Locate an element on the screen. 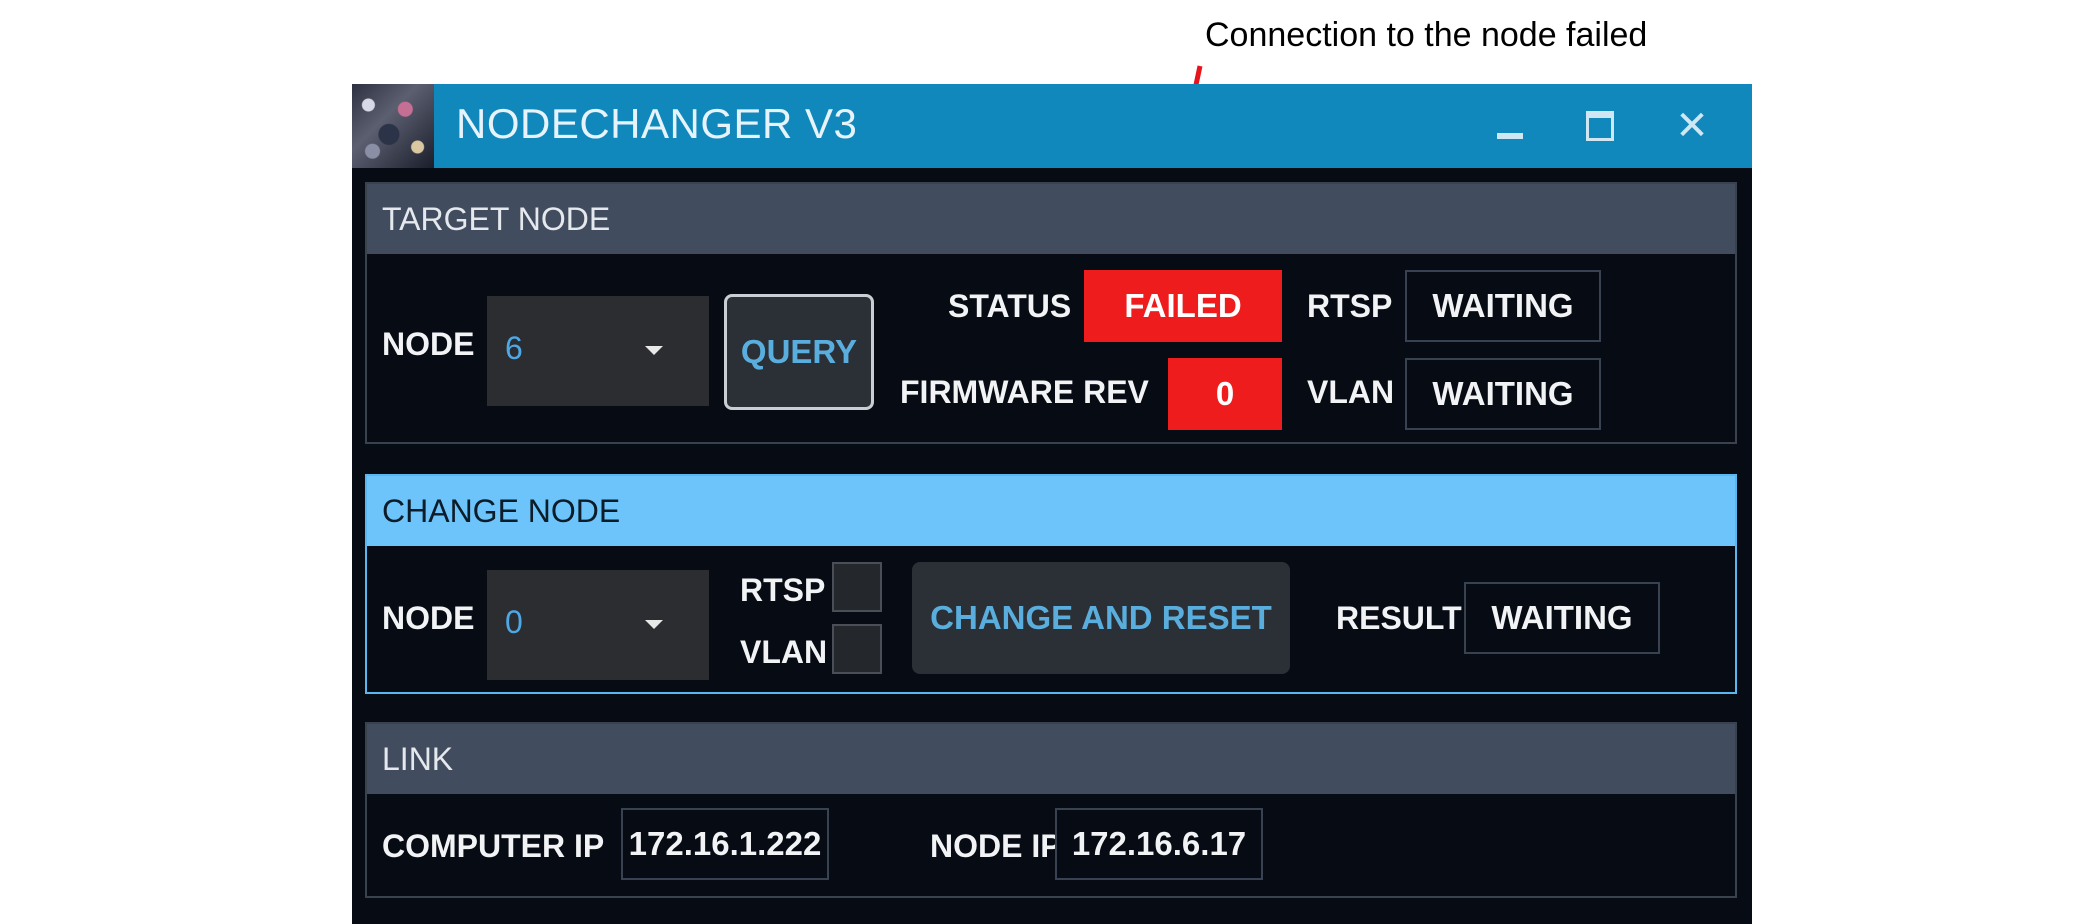 The height and width of the screenshot is (924, 2100). target-node-dropdown: 6 is located at coordinates (598, 351).